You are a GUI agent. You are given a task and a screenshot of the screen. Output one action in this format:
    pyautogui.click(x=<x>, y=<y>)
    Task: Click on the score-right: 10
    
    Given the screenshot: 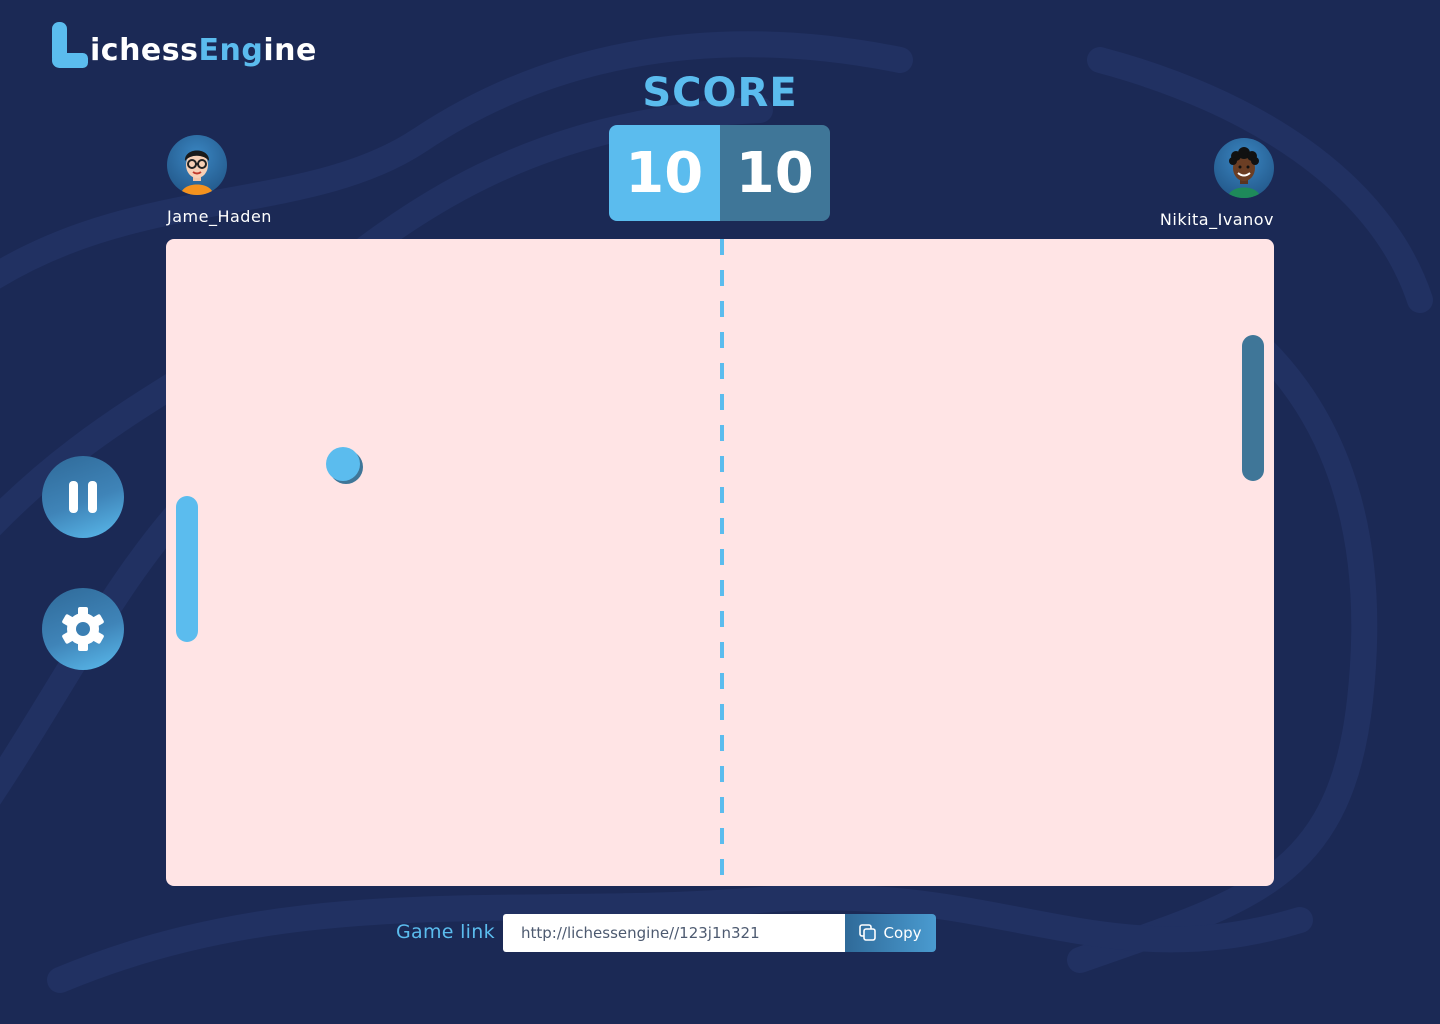 What is the action you would take?
    pyautogui.click(x=774, y=173)
    